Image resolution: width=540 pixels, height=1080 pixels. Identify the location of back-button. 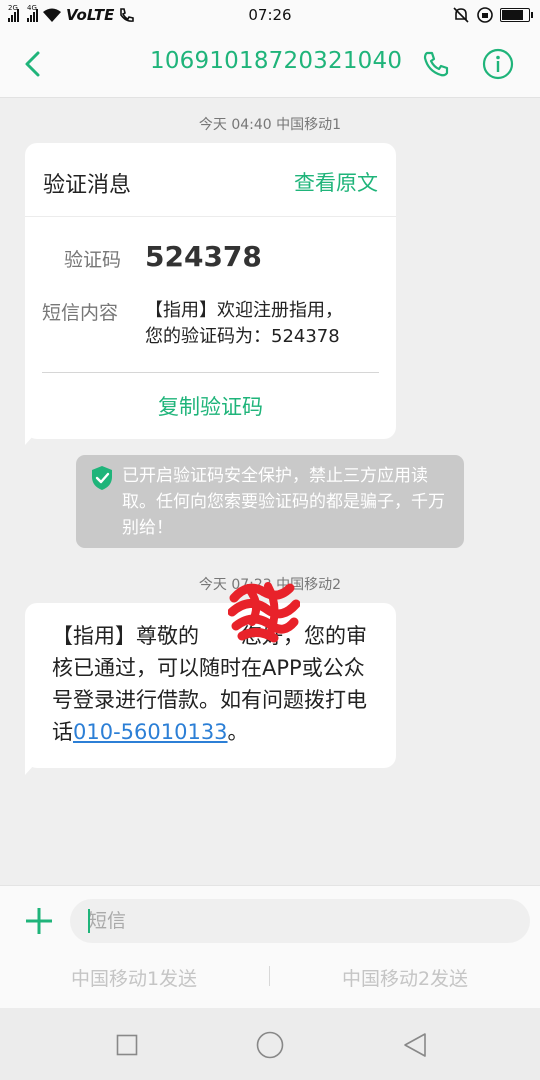
(32, 64).